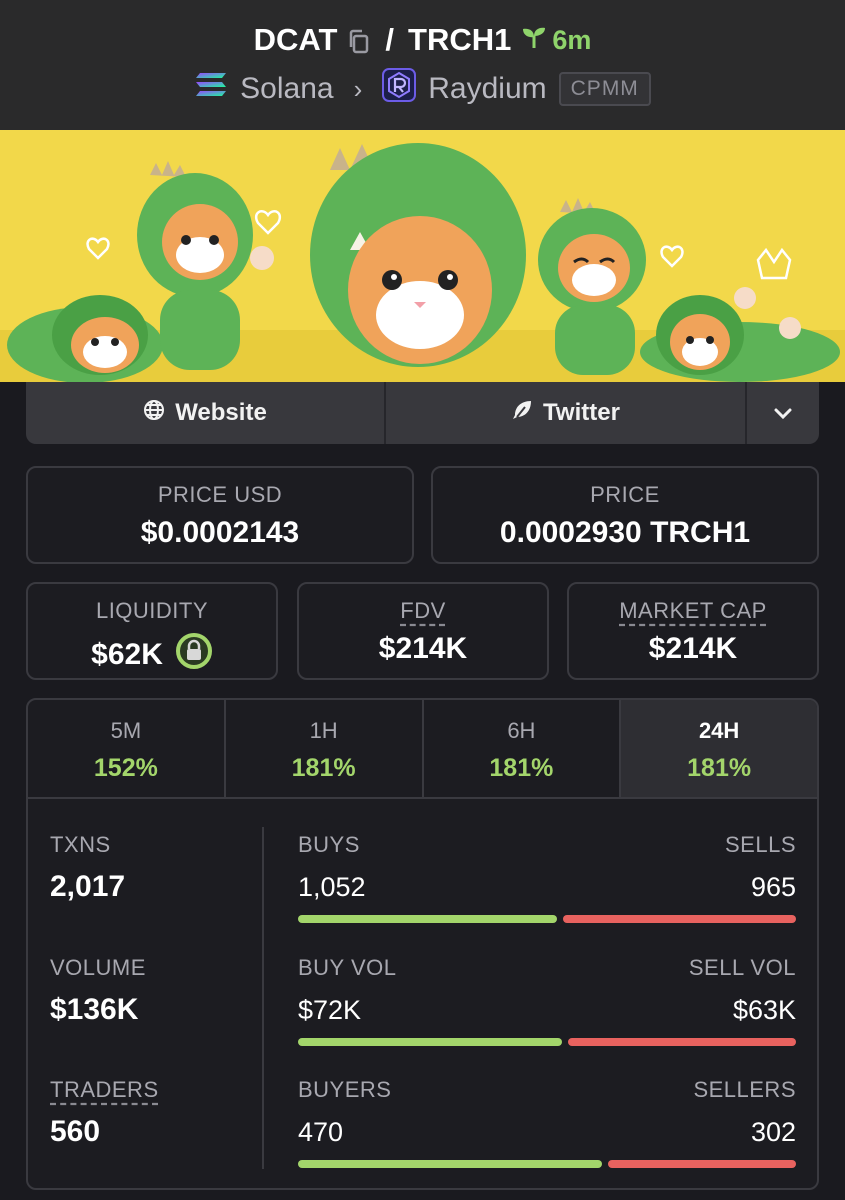  What do you see at coordinates (522, 413) in the screenshot?
I see `feather-icon` at bounding box center [522, 413].